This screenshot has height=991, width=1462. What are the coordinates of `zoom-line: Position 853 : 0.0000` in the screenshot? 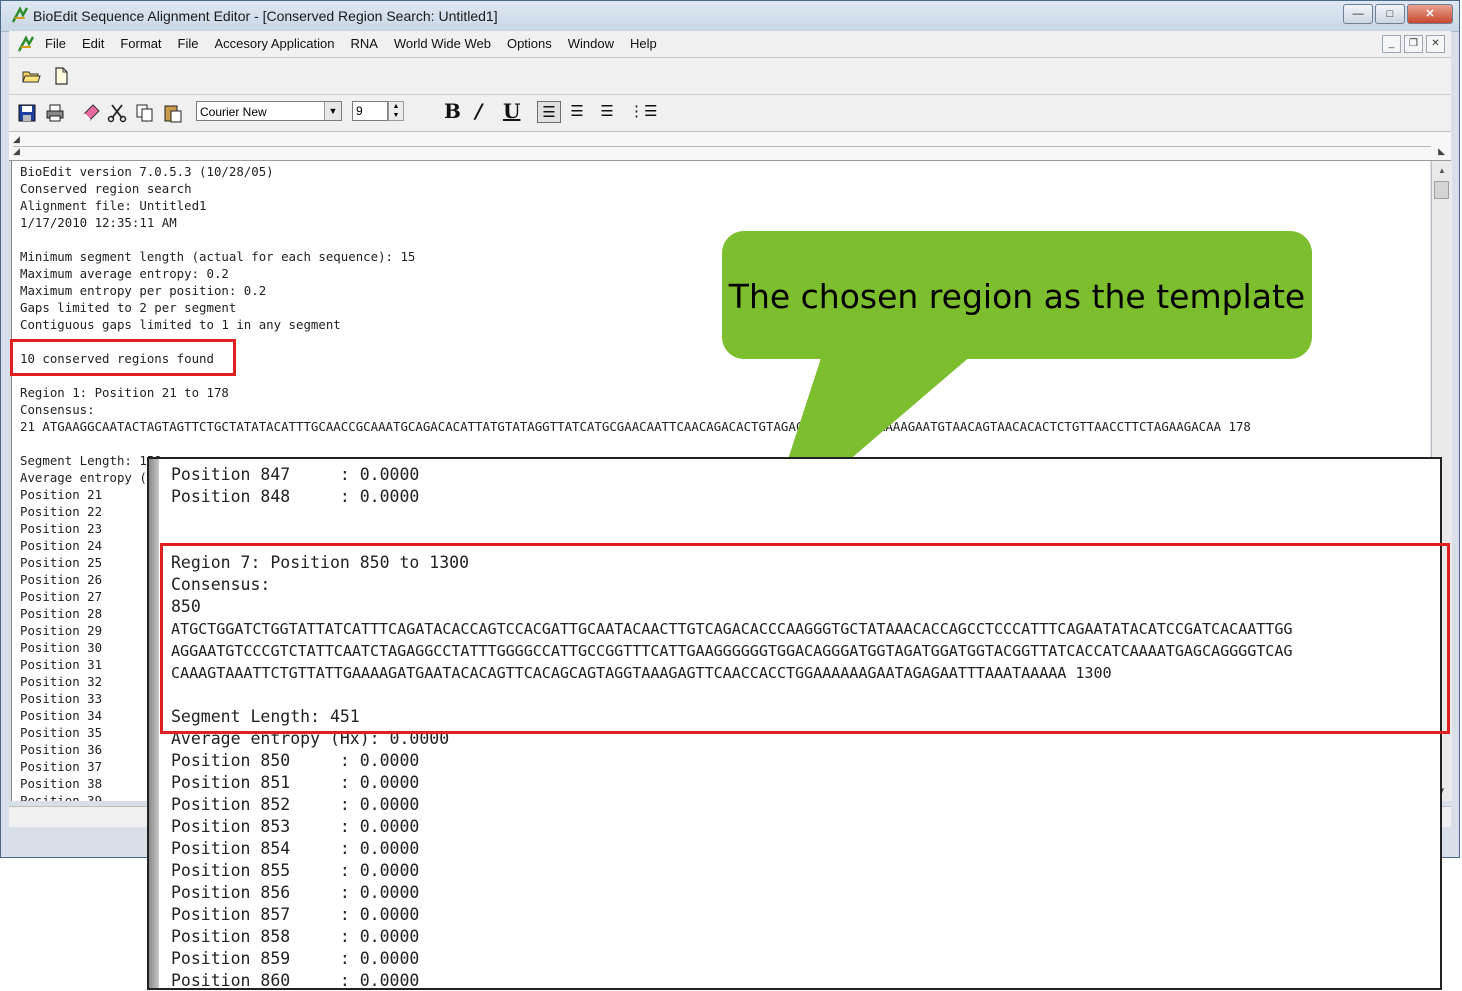 It's located at (295, 826).